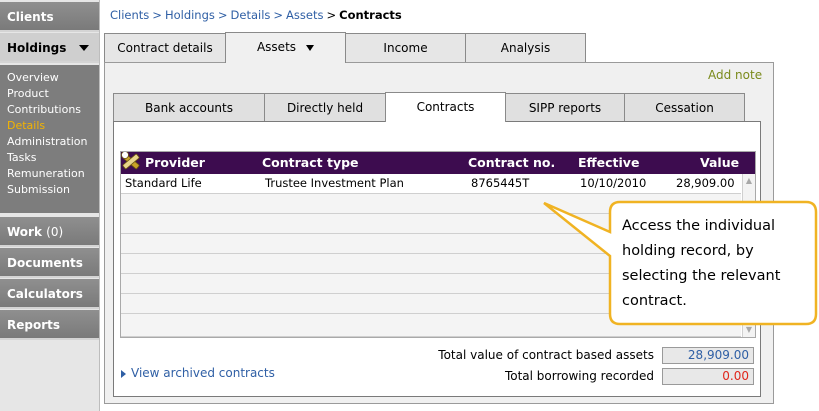 Image resolution: width=819 pixels, height=411 pixels. Describe the element at coordinates (701, 276) in the screenshot. I see `callout-line: selecting the relevant` at that location.